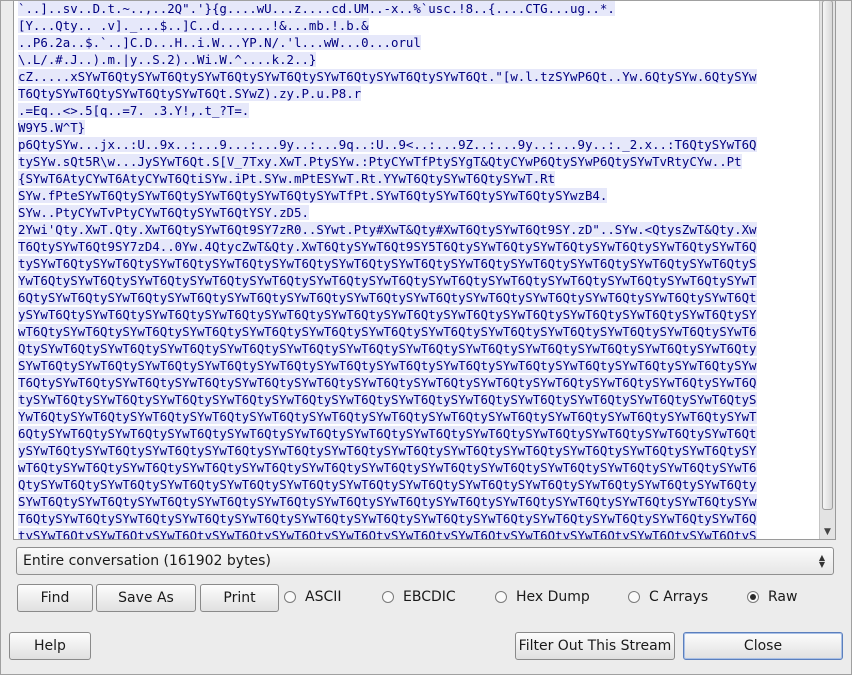 The width and height of the screenshot is (852, 675). What do you see at coordinates (417, 110) in the screenshot?
I see `stream-line: .=Eq..<>.5[q..=7. .3.Y!,.t_?T=.` at bounding box center [417, 110].